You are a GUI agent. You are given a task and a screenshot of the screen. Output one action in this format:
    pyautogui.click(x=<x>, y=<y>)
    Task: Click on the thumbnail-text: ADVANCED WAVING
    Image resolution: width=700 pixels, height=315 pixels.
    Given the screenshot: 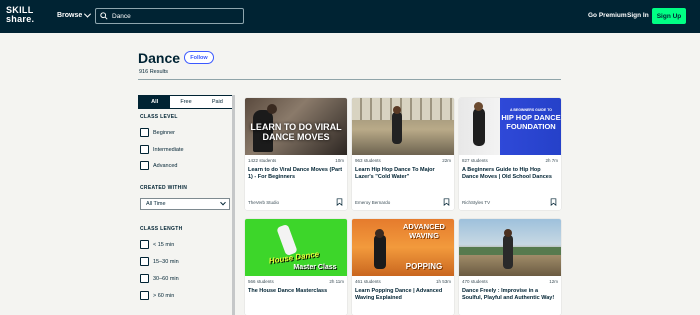 What is the action you would take?
    pyautogui.click(x=424, y=231)
    